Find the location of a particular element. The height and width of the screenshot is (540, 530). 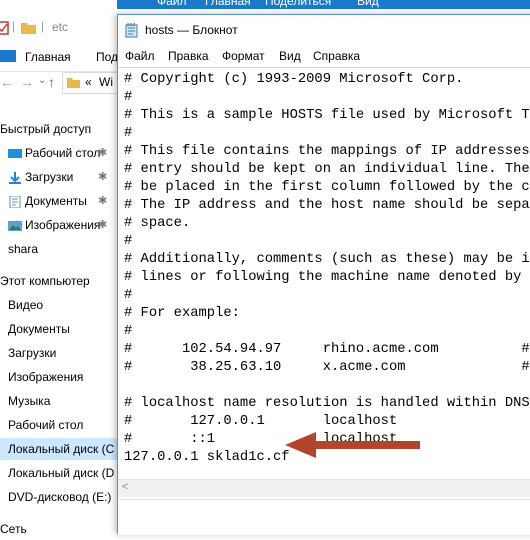

menu-edit: Правка is located at coordinates (188, 56).